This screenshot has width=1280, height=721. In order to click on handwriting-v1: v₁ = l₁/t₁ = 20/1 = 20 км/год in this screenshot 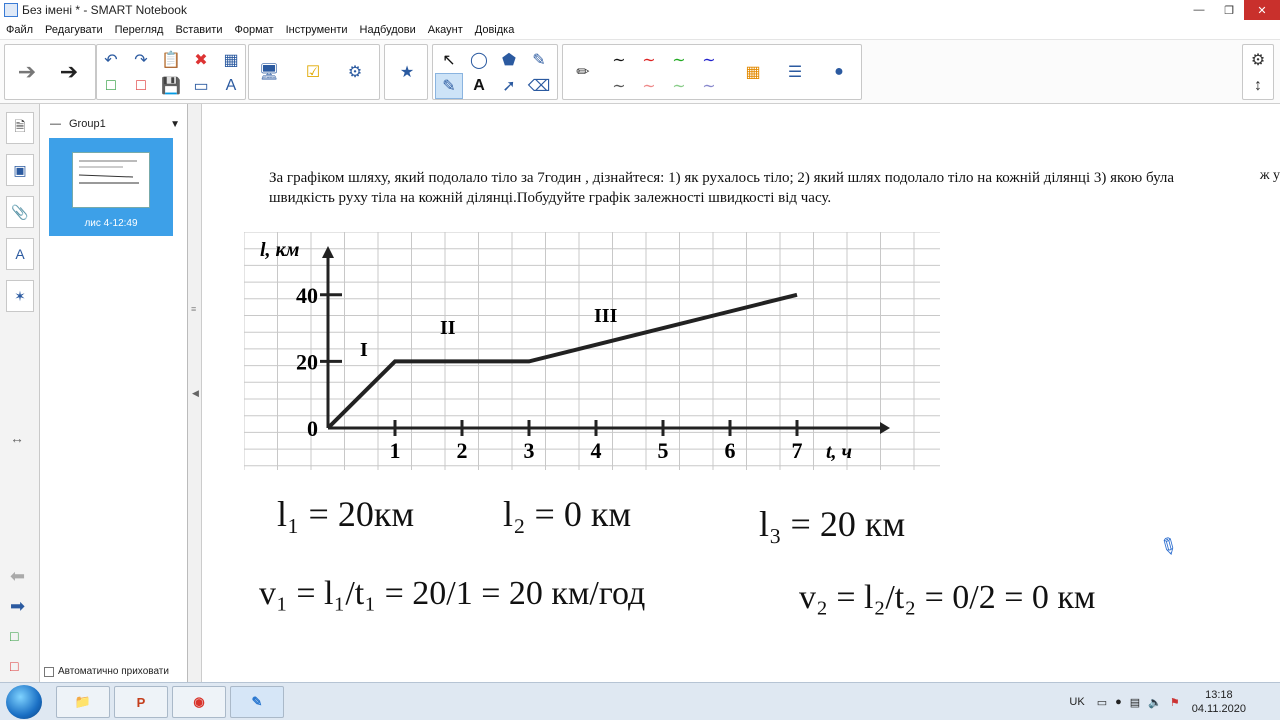, I will do `click(452, 593)`.